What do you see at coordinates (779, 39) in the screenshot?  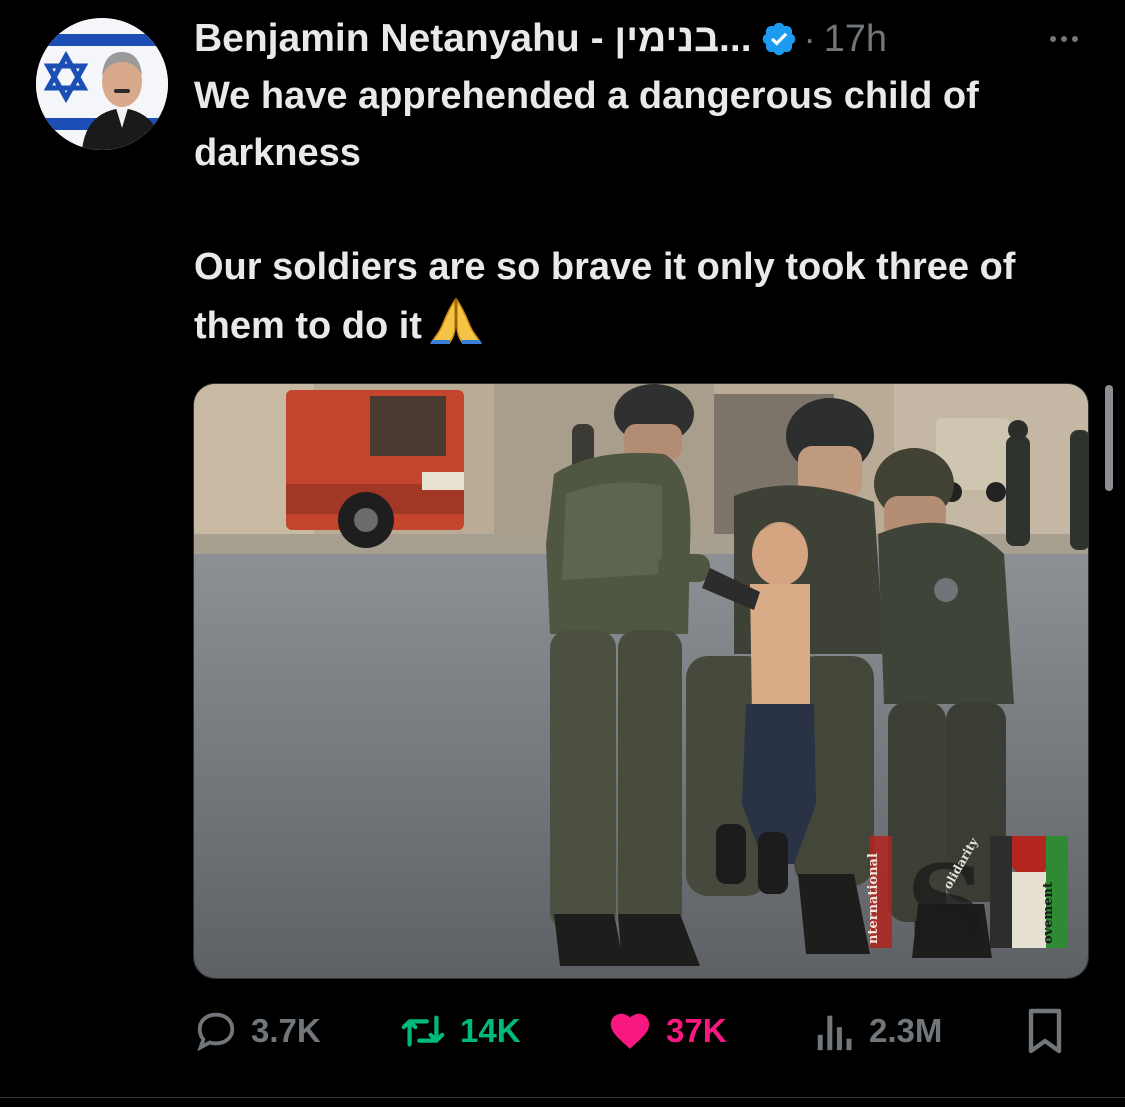 I see `verified-badge-icon` at bounding box center [779, 39].